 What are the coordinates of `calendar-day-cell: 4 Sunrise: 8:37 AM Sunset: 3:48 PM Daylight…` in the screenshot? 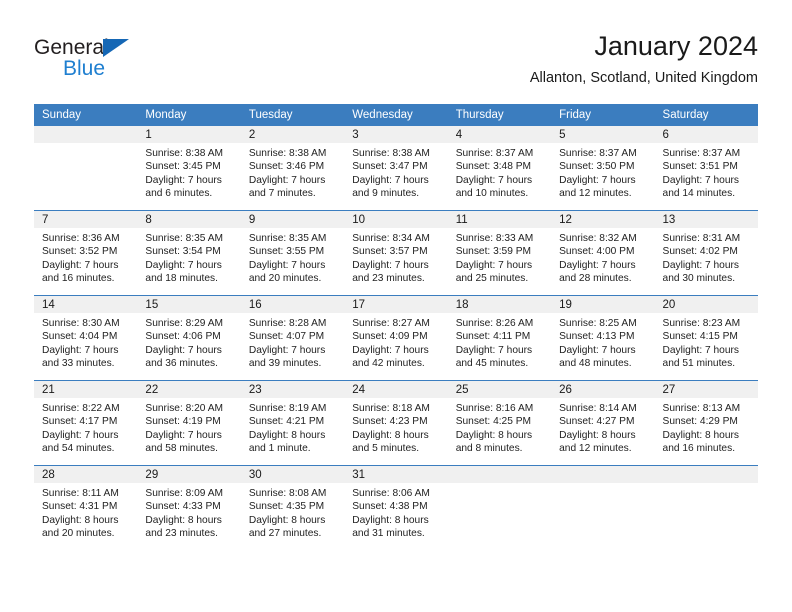 It's located at (499, 168).